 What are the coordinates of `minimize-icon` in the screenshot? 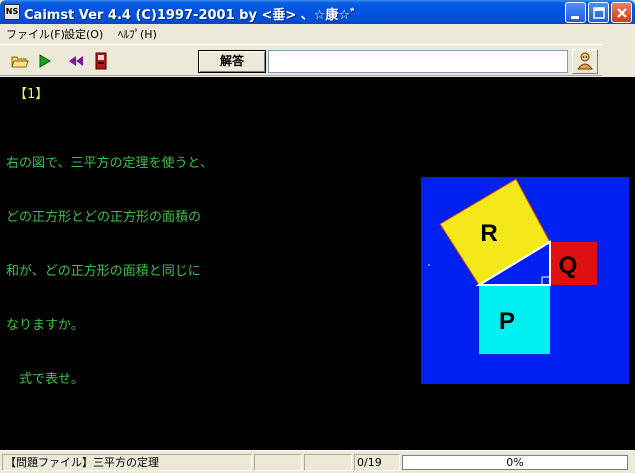 It's located at (575, 17).